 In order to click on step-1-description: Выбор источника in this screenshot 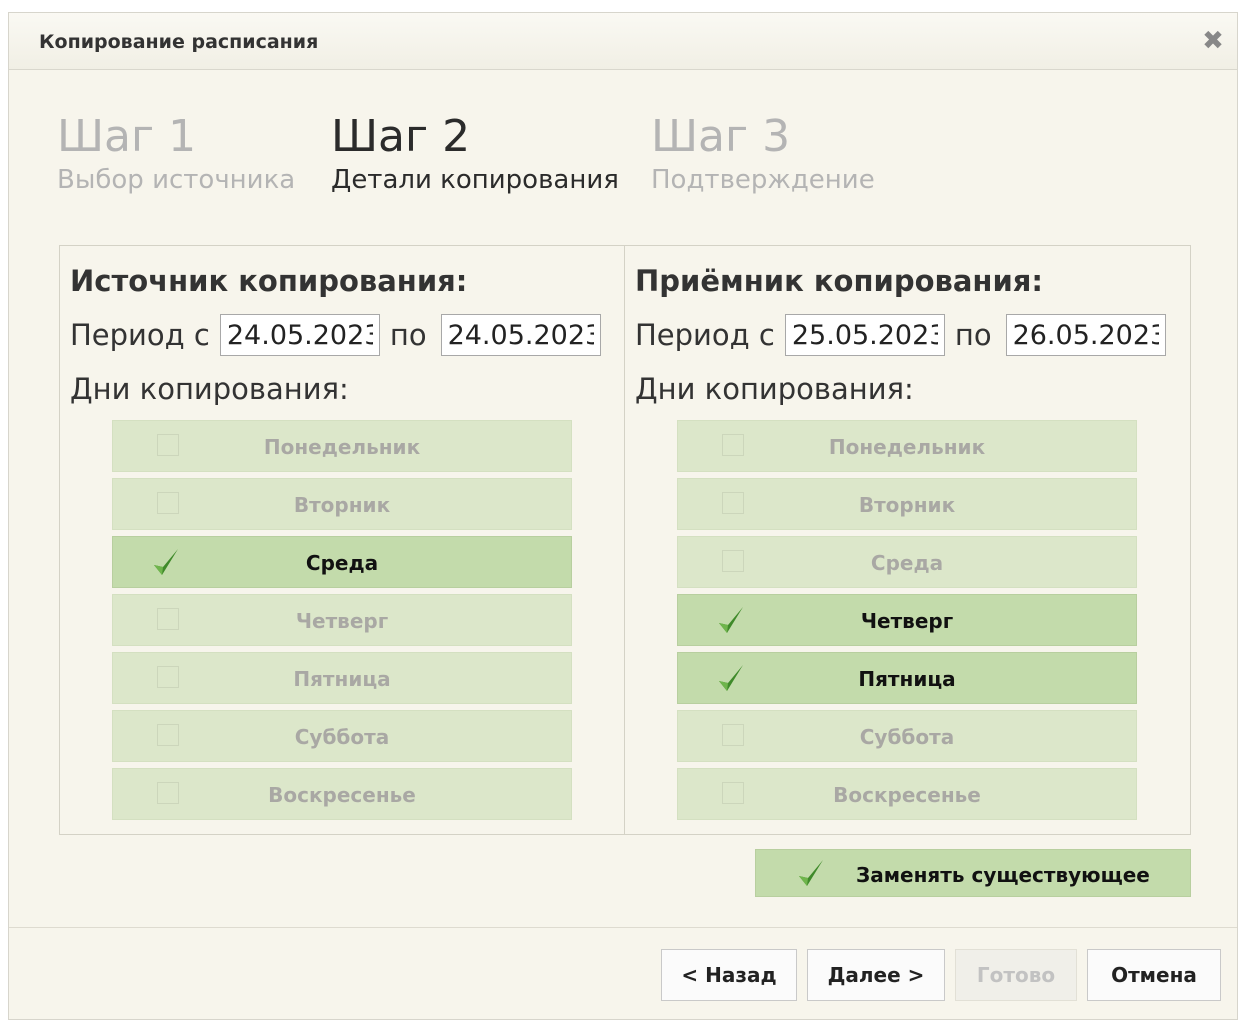, I will do `click(176, 180)`.